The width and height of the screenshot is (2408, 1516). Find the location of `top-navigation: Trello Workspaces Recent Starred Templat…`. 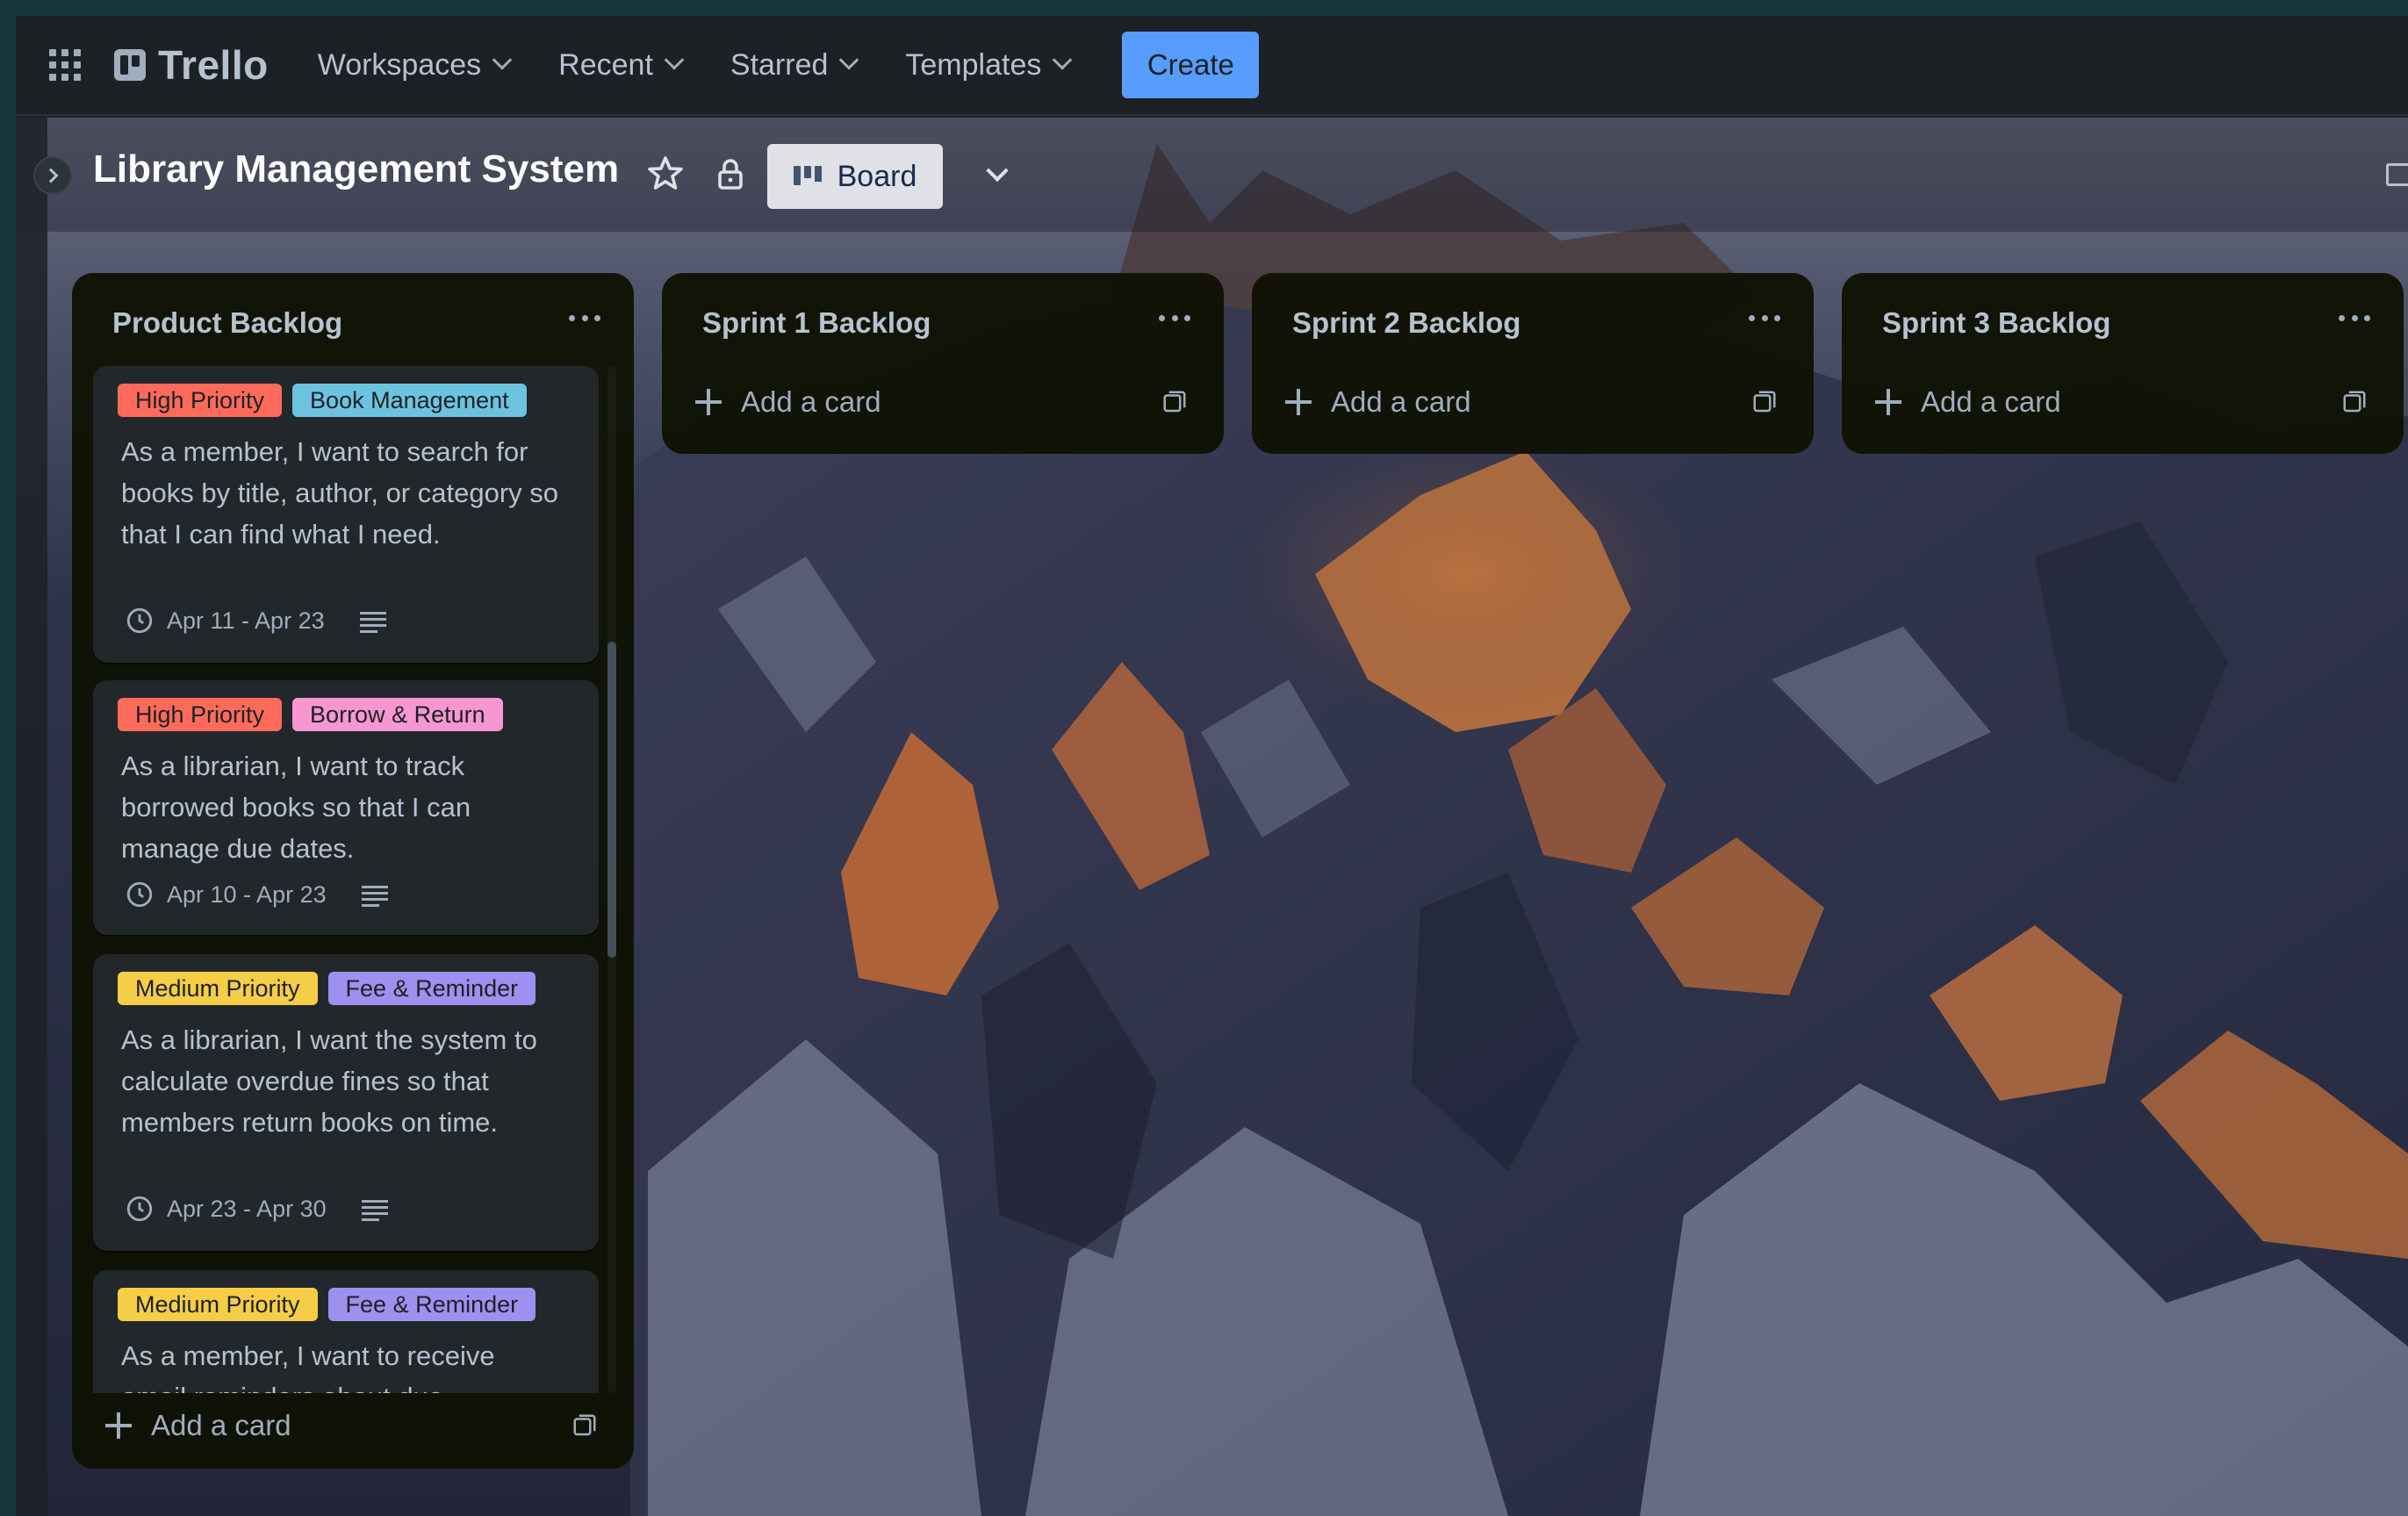

top-navigation: Trello Workspaces Recent Starred Templat… is located at coordinates (1212, 66).